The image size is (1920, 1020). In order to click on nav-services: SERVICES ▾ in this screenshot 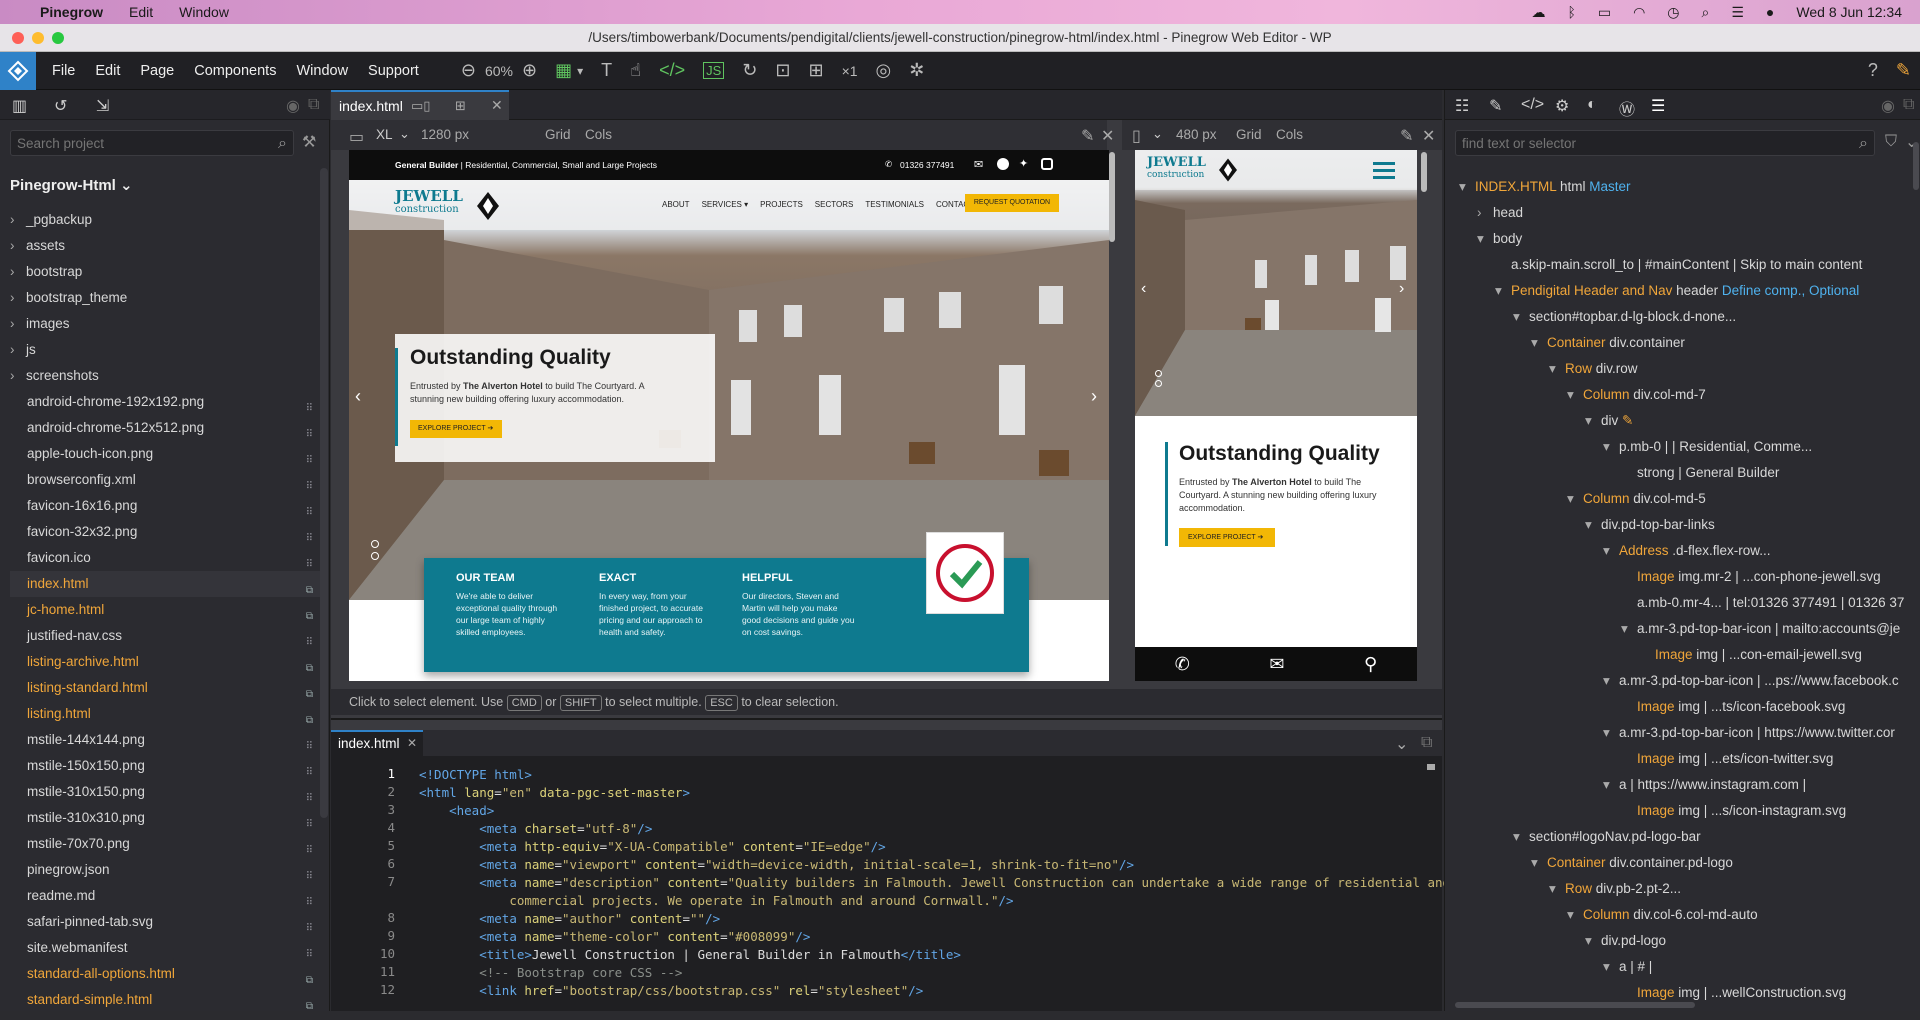, I will do `click(725, 204)`.